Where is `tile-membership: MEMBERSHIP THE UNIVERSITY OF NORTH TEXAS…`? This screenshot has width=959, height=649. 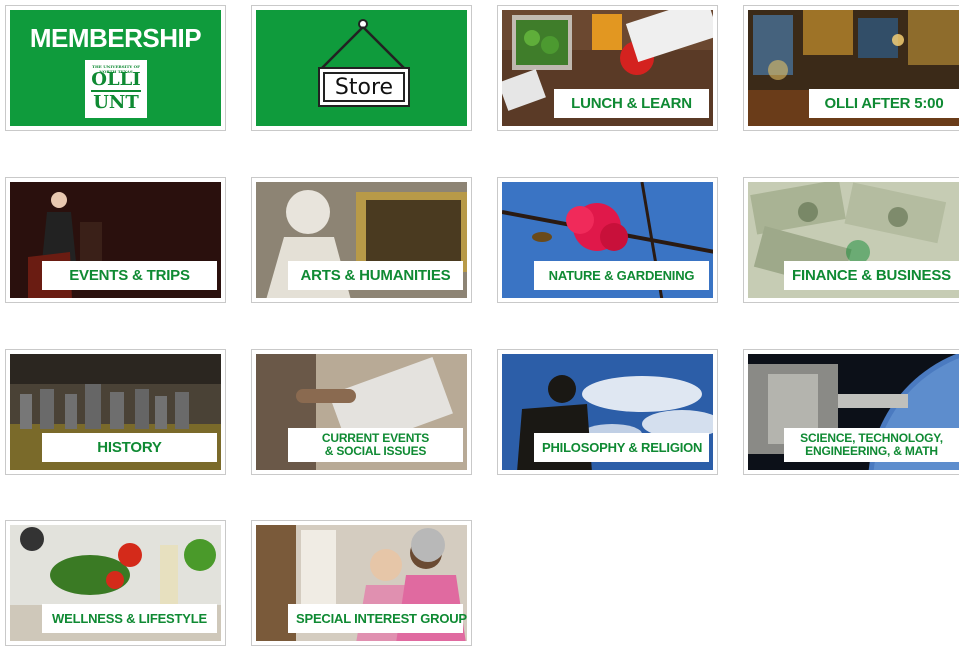
tile-membership: MEMBERSHIP THE UNIVERSITY OF NORTH TEXAS… is located at coordinates (115, 68).